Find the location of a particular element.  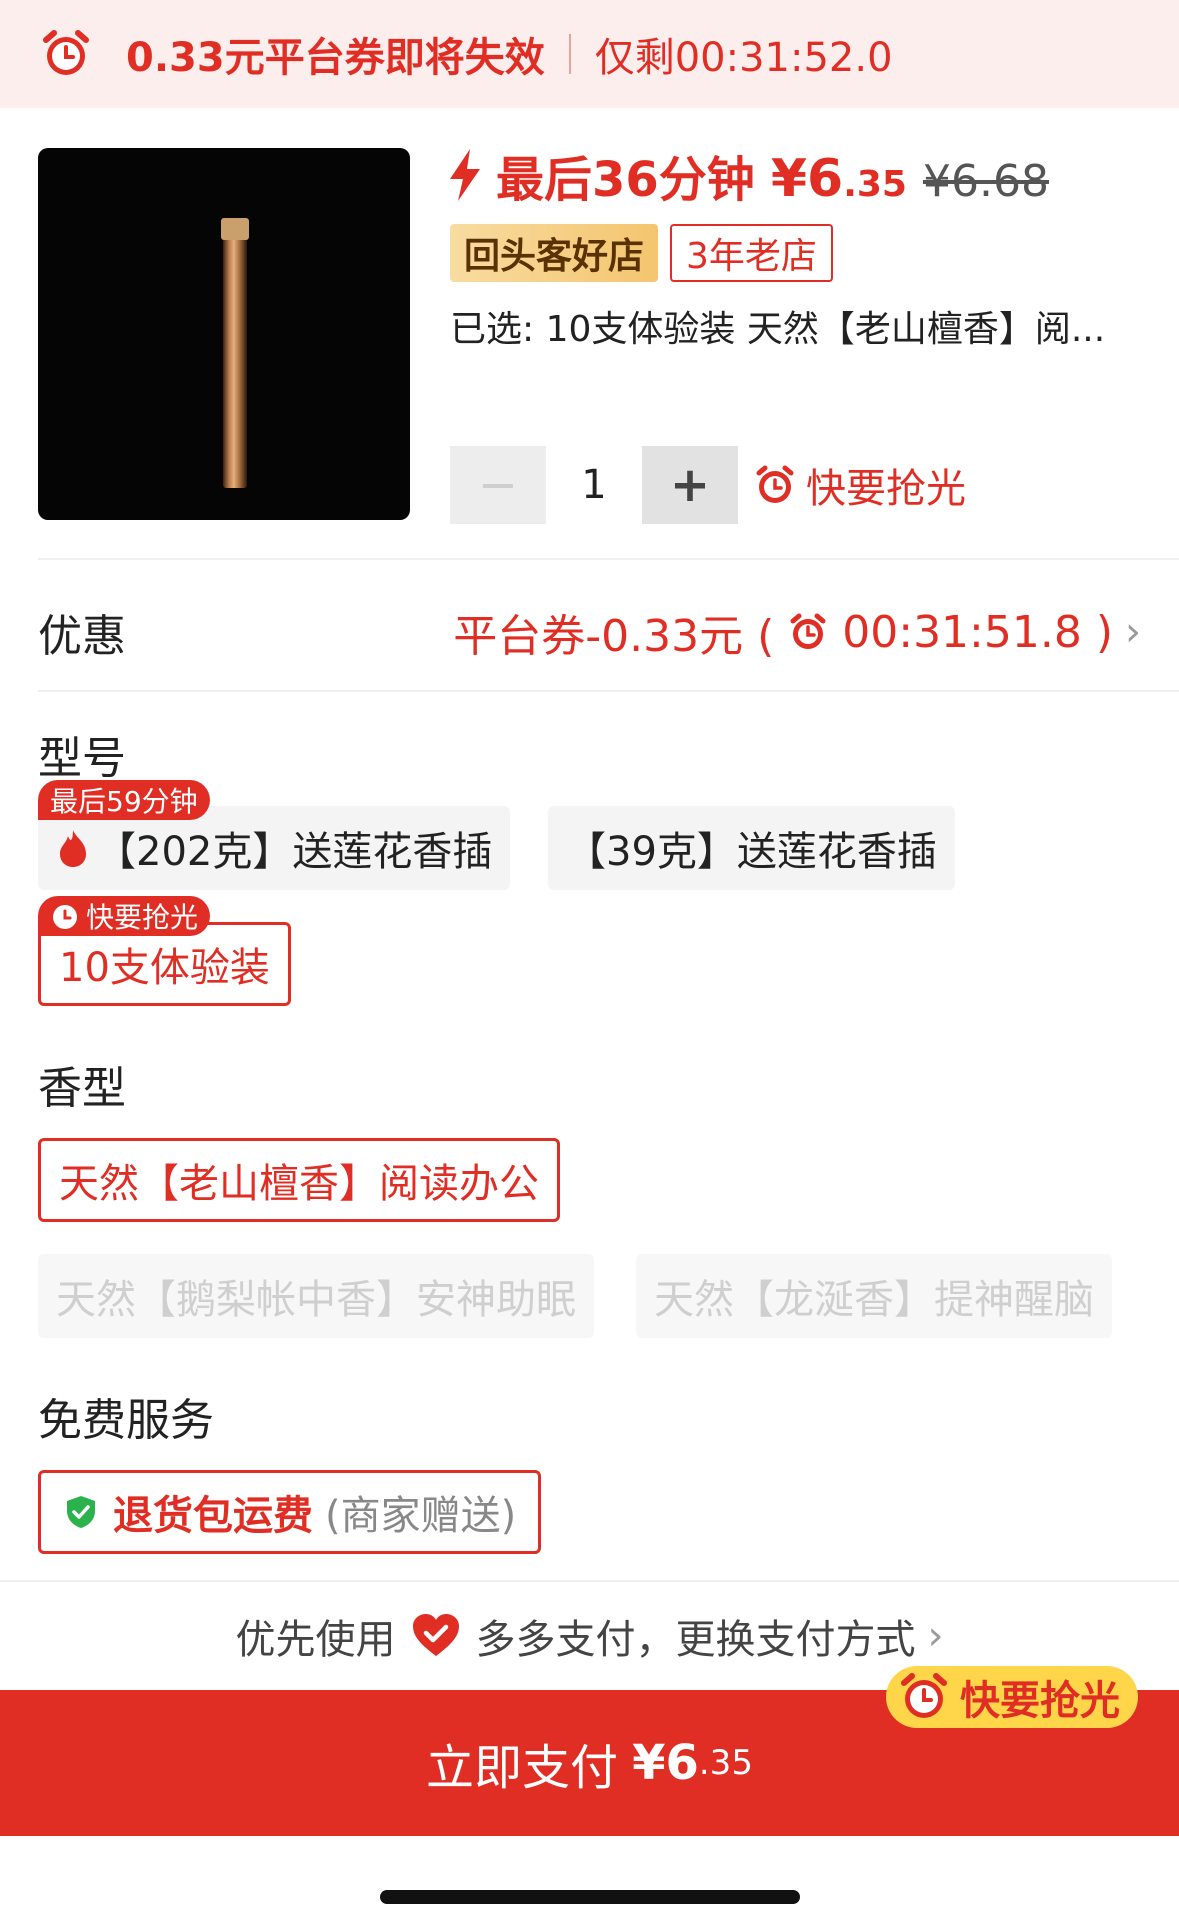

countdown-badge-text: 最后59分钟 is located at coordinates (124, 801).